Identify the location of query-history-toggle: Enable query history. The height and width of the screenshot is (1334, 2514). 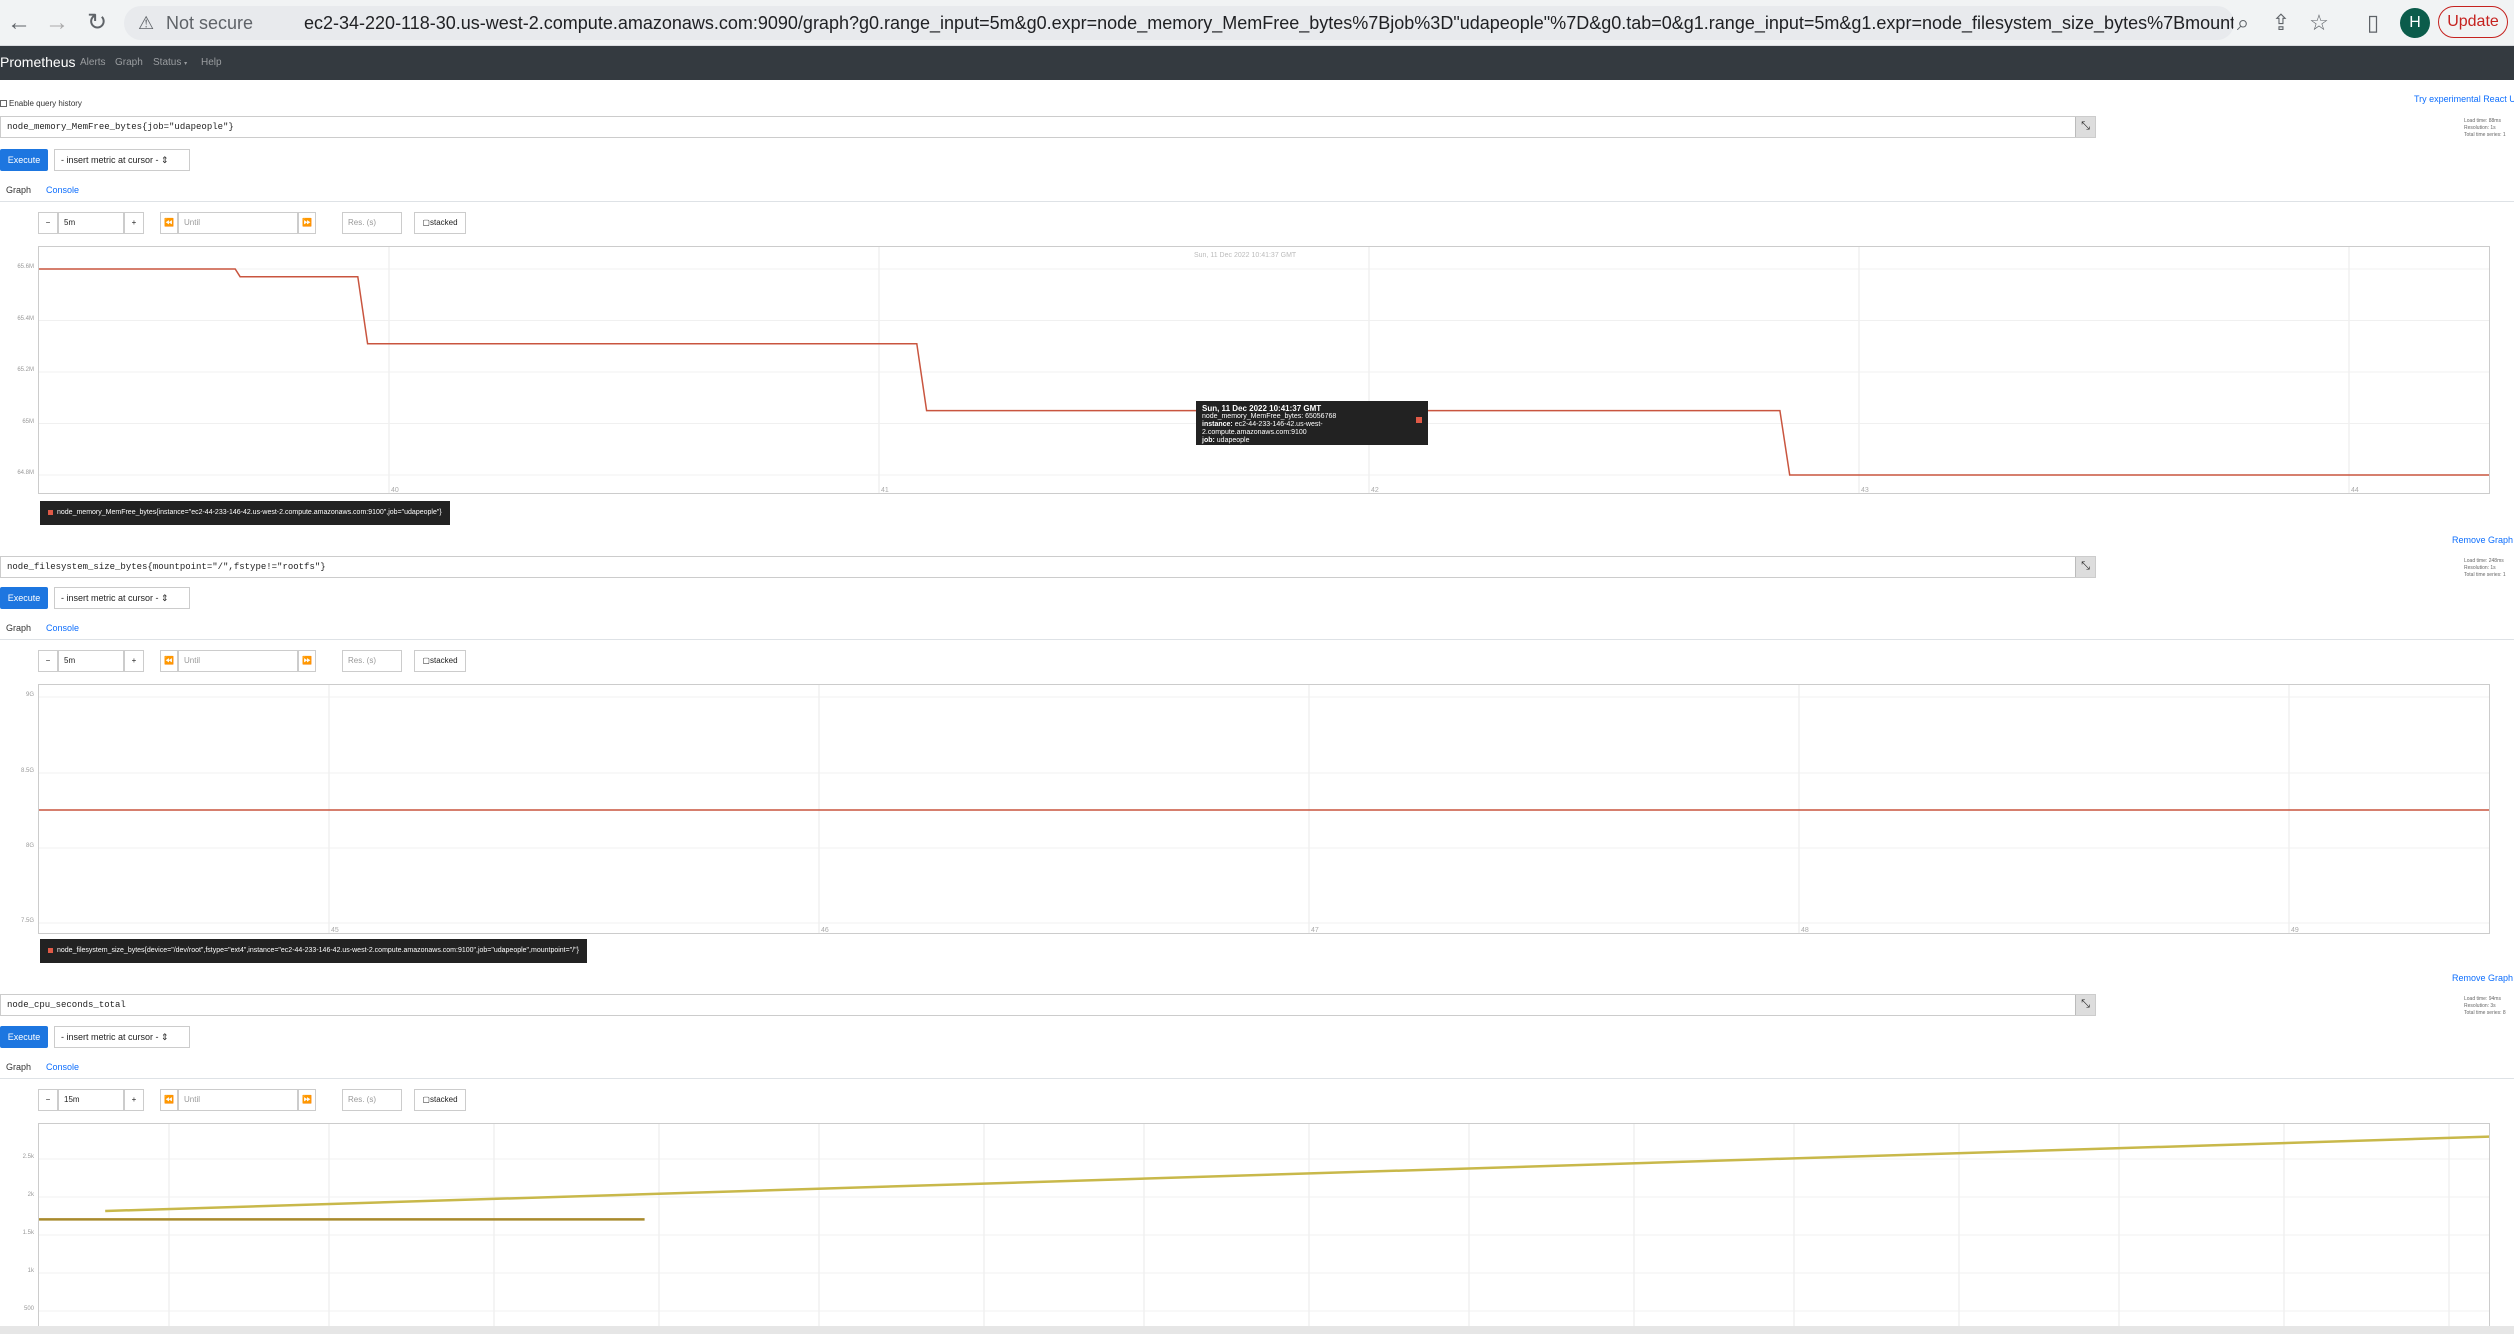
(41, 103).